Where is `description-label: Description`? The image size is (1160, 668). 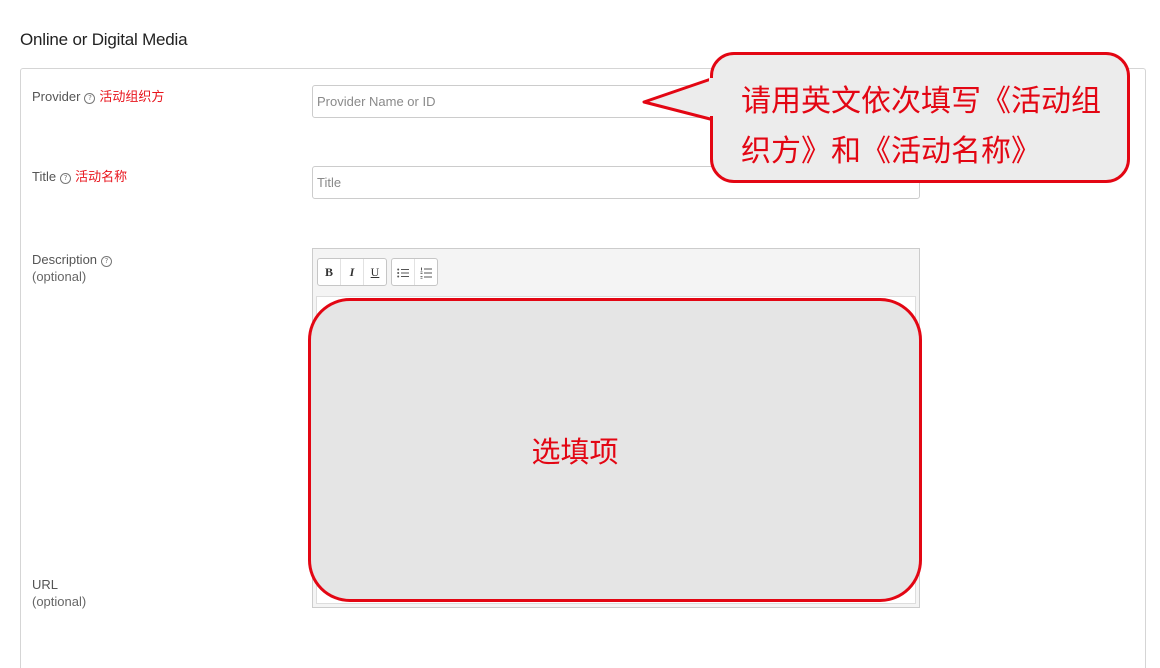 description-label: Description is located at coordinates (65, 259).